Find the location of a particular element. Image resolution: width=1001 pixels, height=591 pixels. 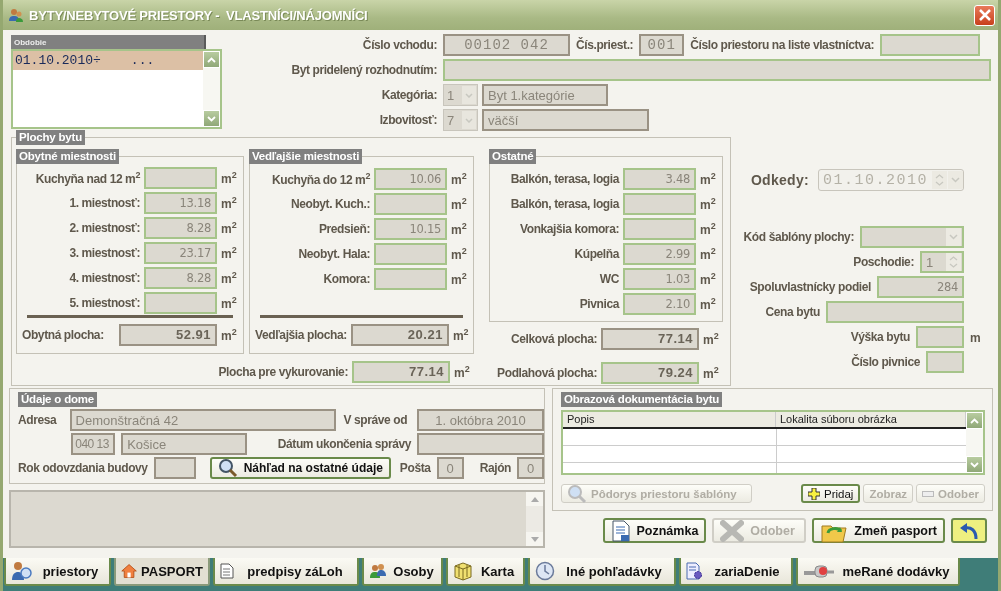

post-field: 0 is located at coordinates (450, 468).